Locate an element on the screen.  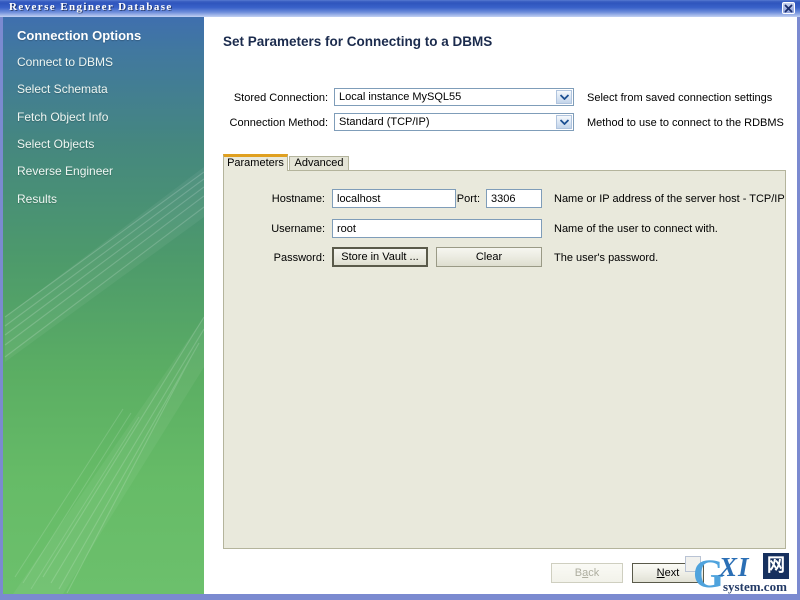
connection-method-hint: Method to use to connect to the RDBMS is located at coordinates (685, 123).